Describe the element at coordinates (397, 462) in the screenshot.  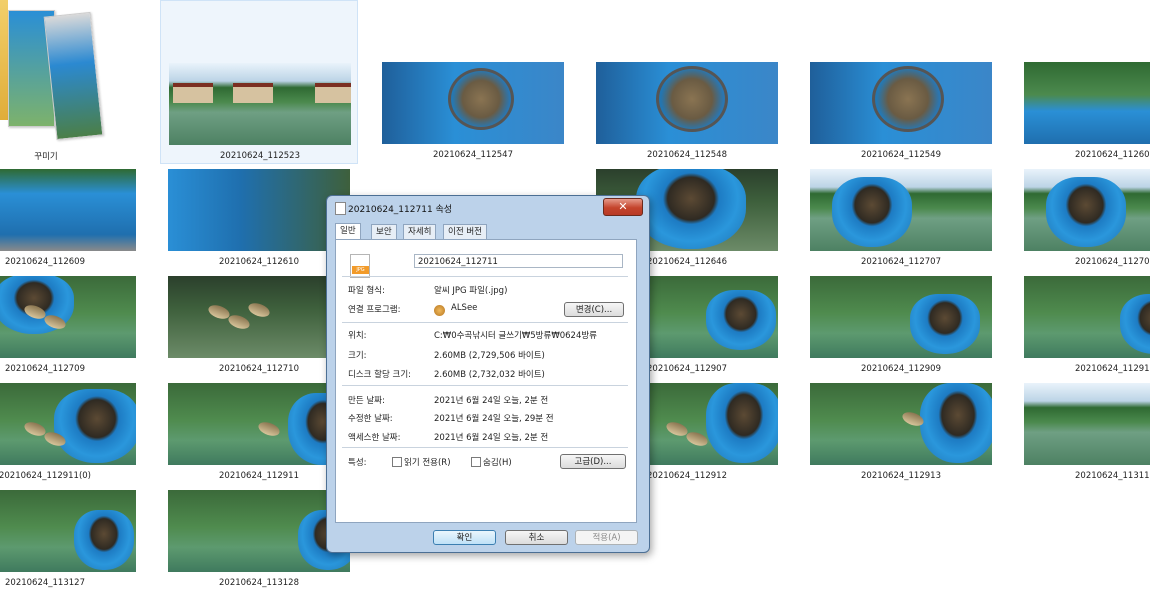
I see `readonly-checkbox` at that location.